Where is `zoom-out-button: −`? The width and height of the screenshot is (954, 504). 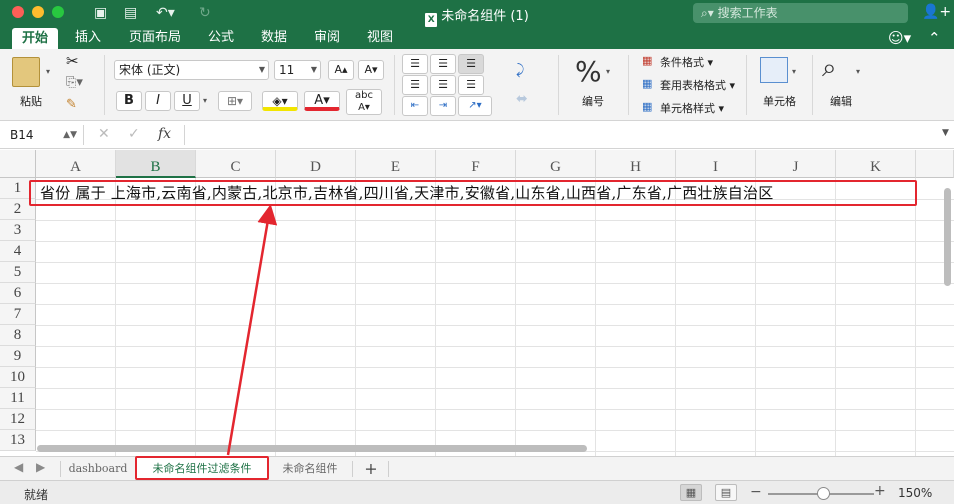
zoom-out-button: − is located at coordinates (756, 492).